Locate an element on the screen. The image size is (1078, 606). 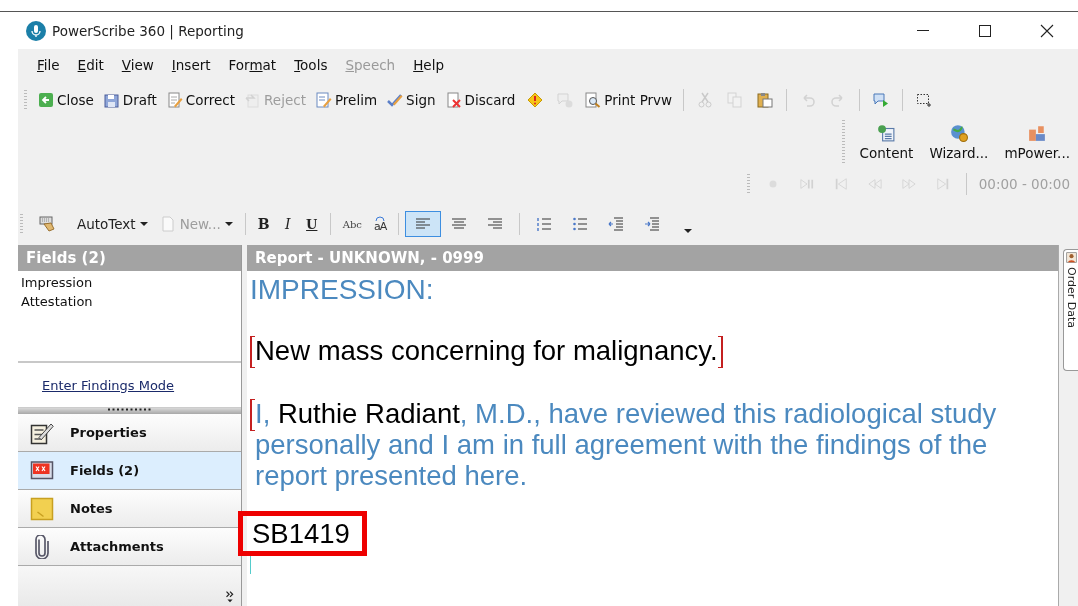
menu-item: Format is located at coordinates (252, 65).